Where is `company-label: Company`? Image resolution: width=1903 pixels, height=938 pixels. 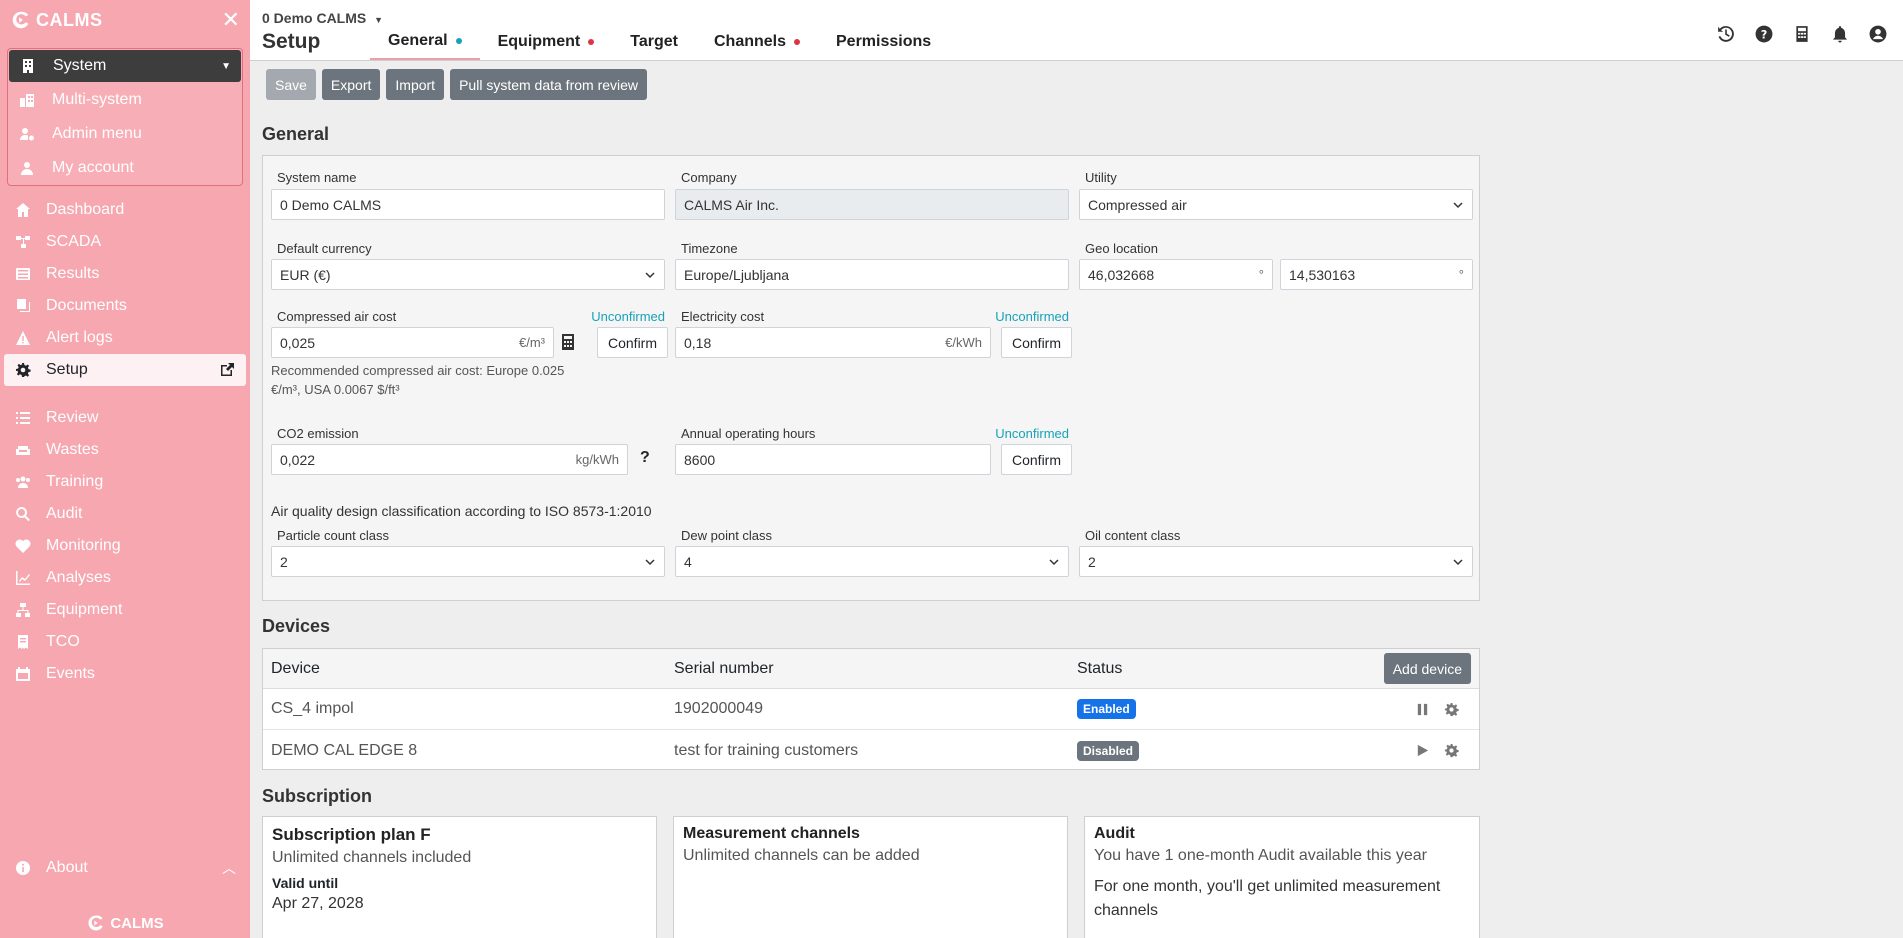 company-label: Company is located at coordinates (709, 177).